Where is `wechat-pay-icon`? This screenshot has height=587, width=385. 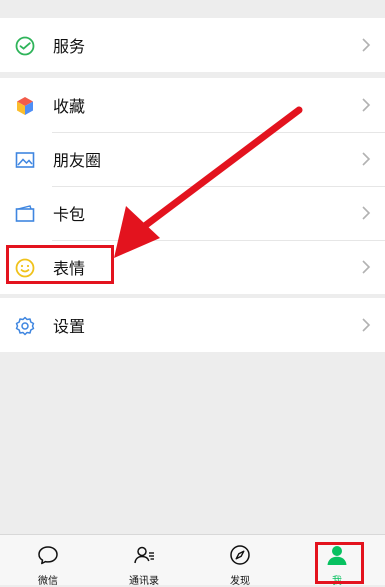
wechat-pay-icon is located at coordinates (25, 46).